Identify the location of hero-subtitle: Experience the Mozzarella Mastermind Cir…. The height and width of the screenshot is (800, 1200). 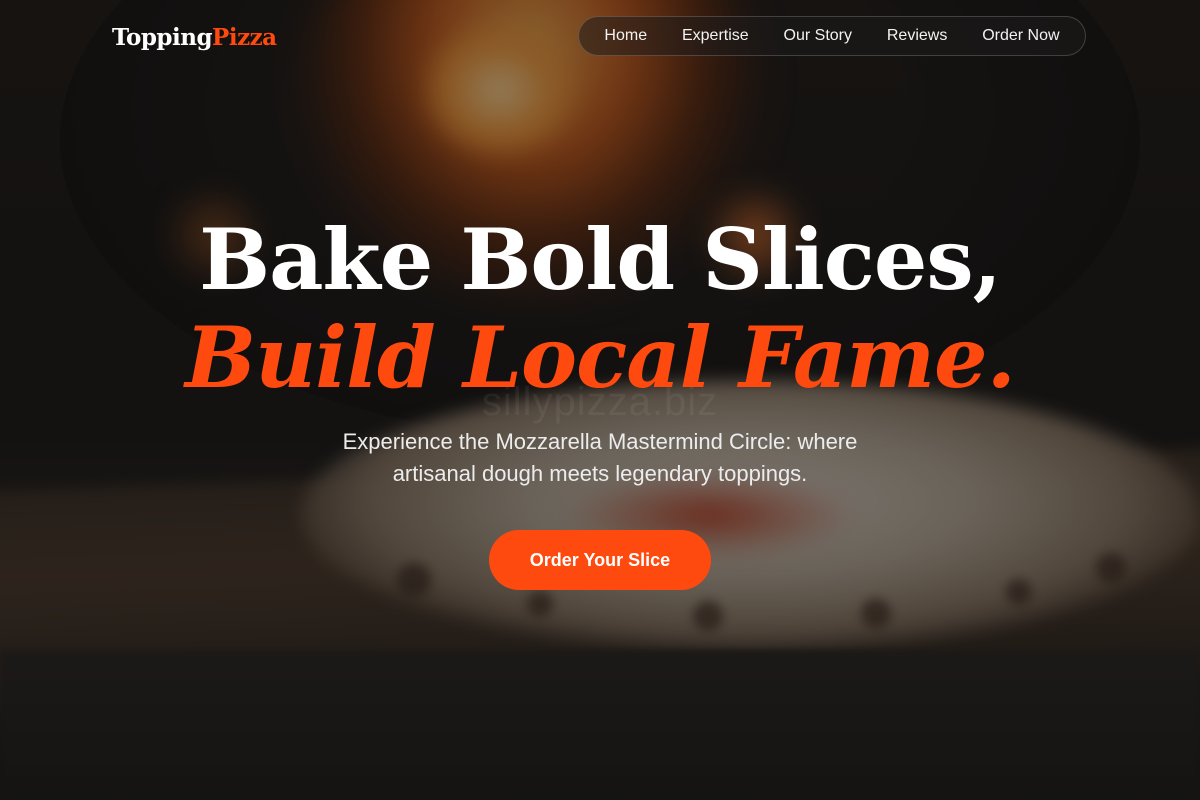
(600, 458).